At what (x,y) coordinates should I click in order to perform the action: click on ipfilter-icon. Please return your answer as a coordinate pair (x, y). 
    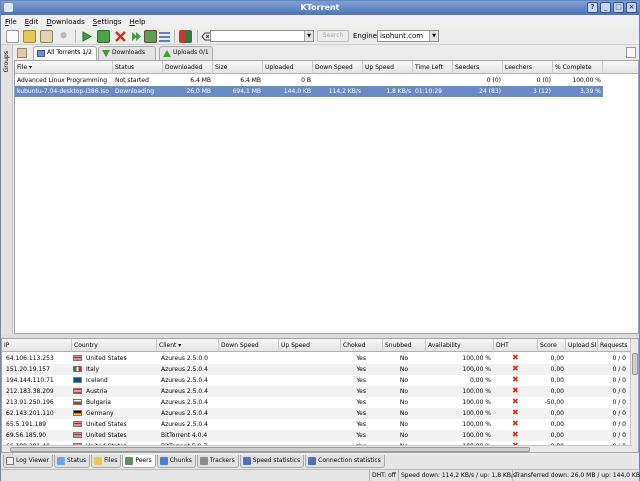
    Looking at the image, I should click on (185, 36).